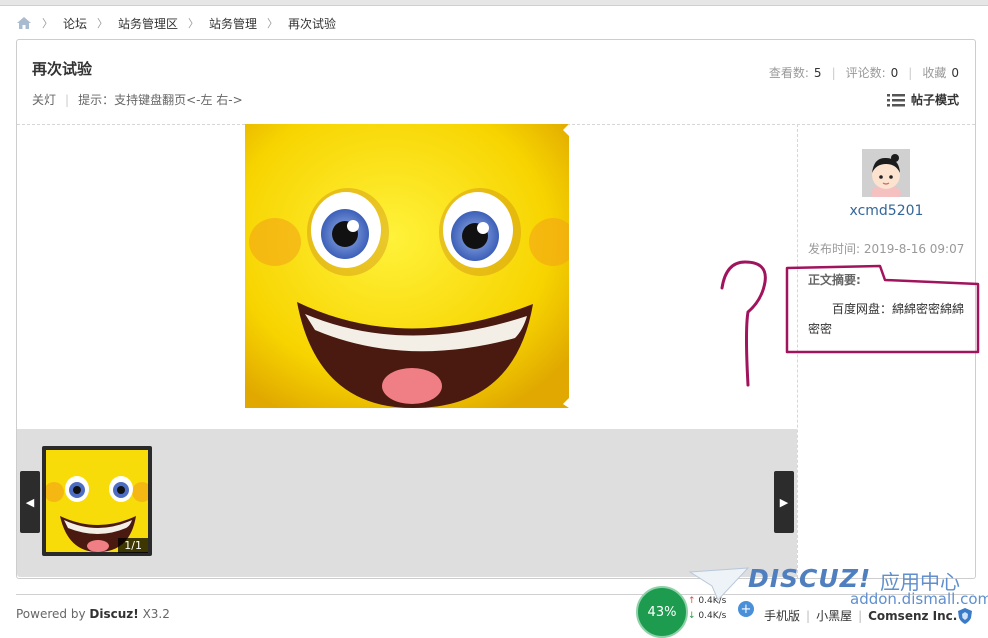 This screenshot has width=988, height=638. I want to click on breadcrumb: 〉 论坛 〉 站务管理区 〉 站务管理 〉 再次试验, so click(176, 23).